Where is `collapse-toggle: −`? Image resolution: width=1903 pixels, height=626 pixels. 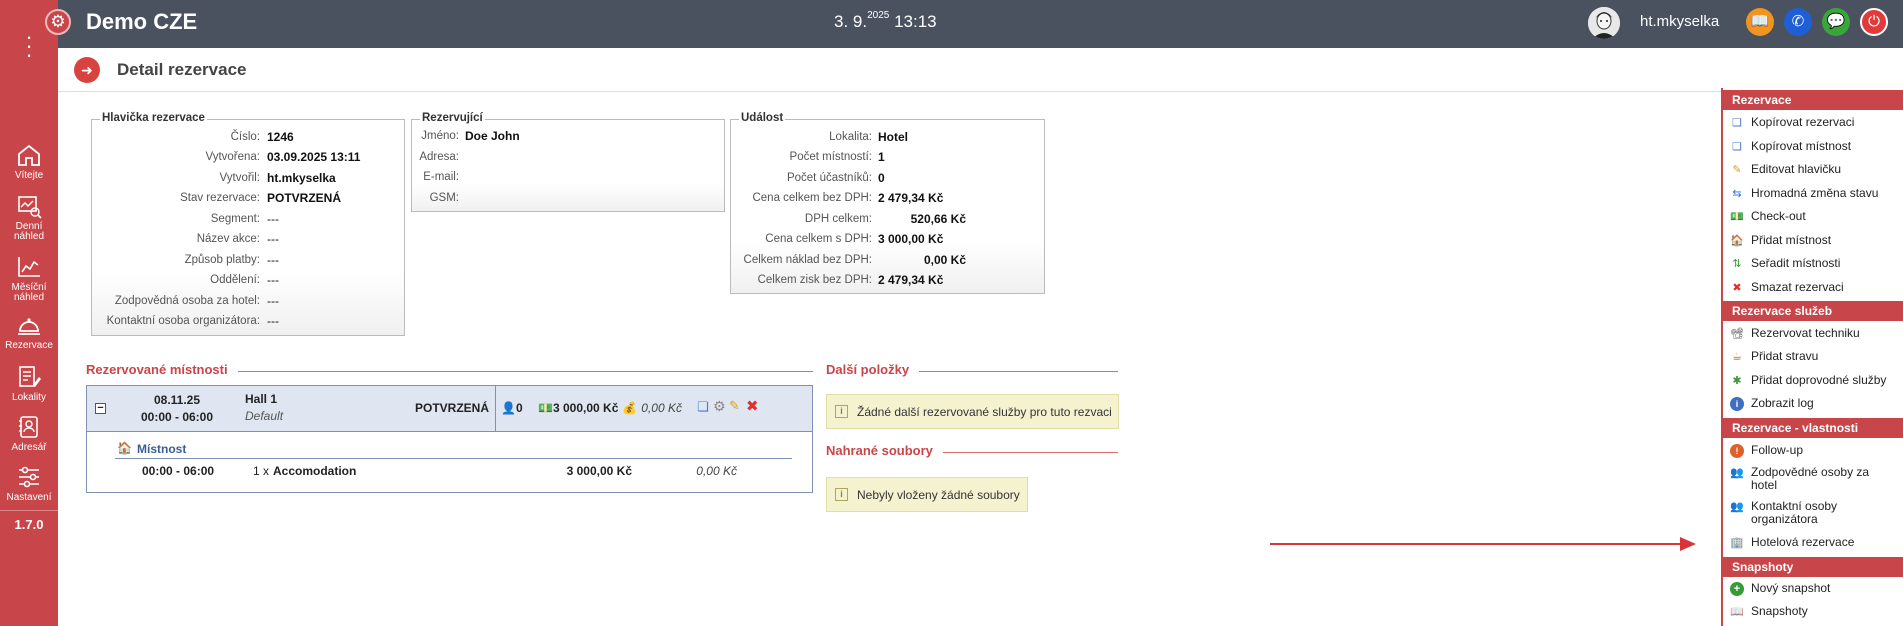
collapse-toggle: − is located at coordinates (100, 408).